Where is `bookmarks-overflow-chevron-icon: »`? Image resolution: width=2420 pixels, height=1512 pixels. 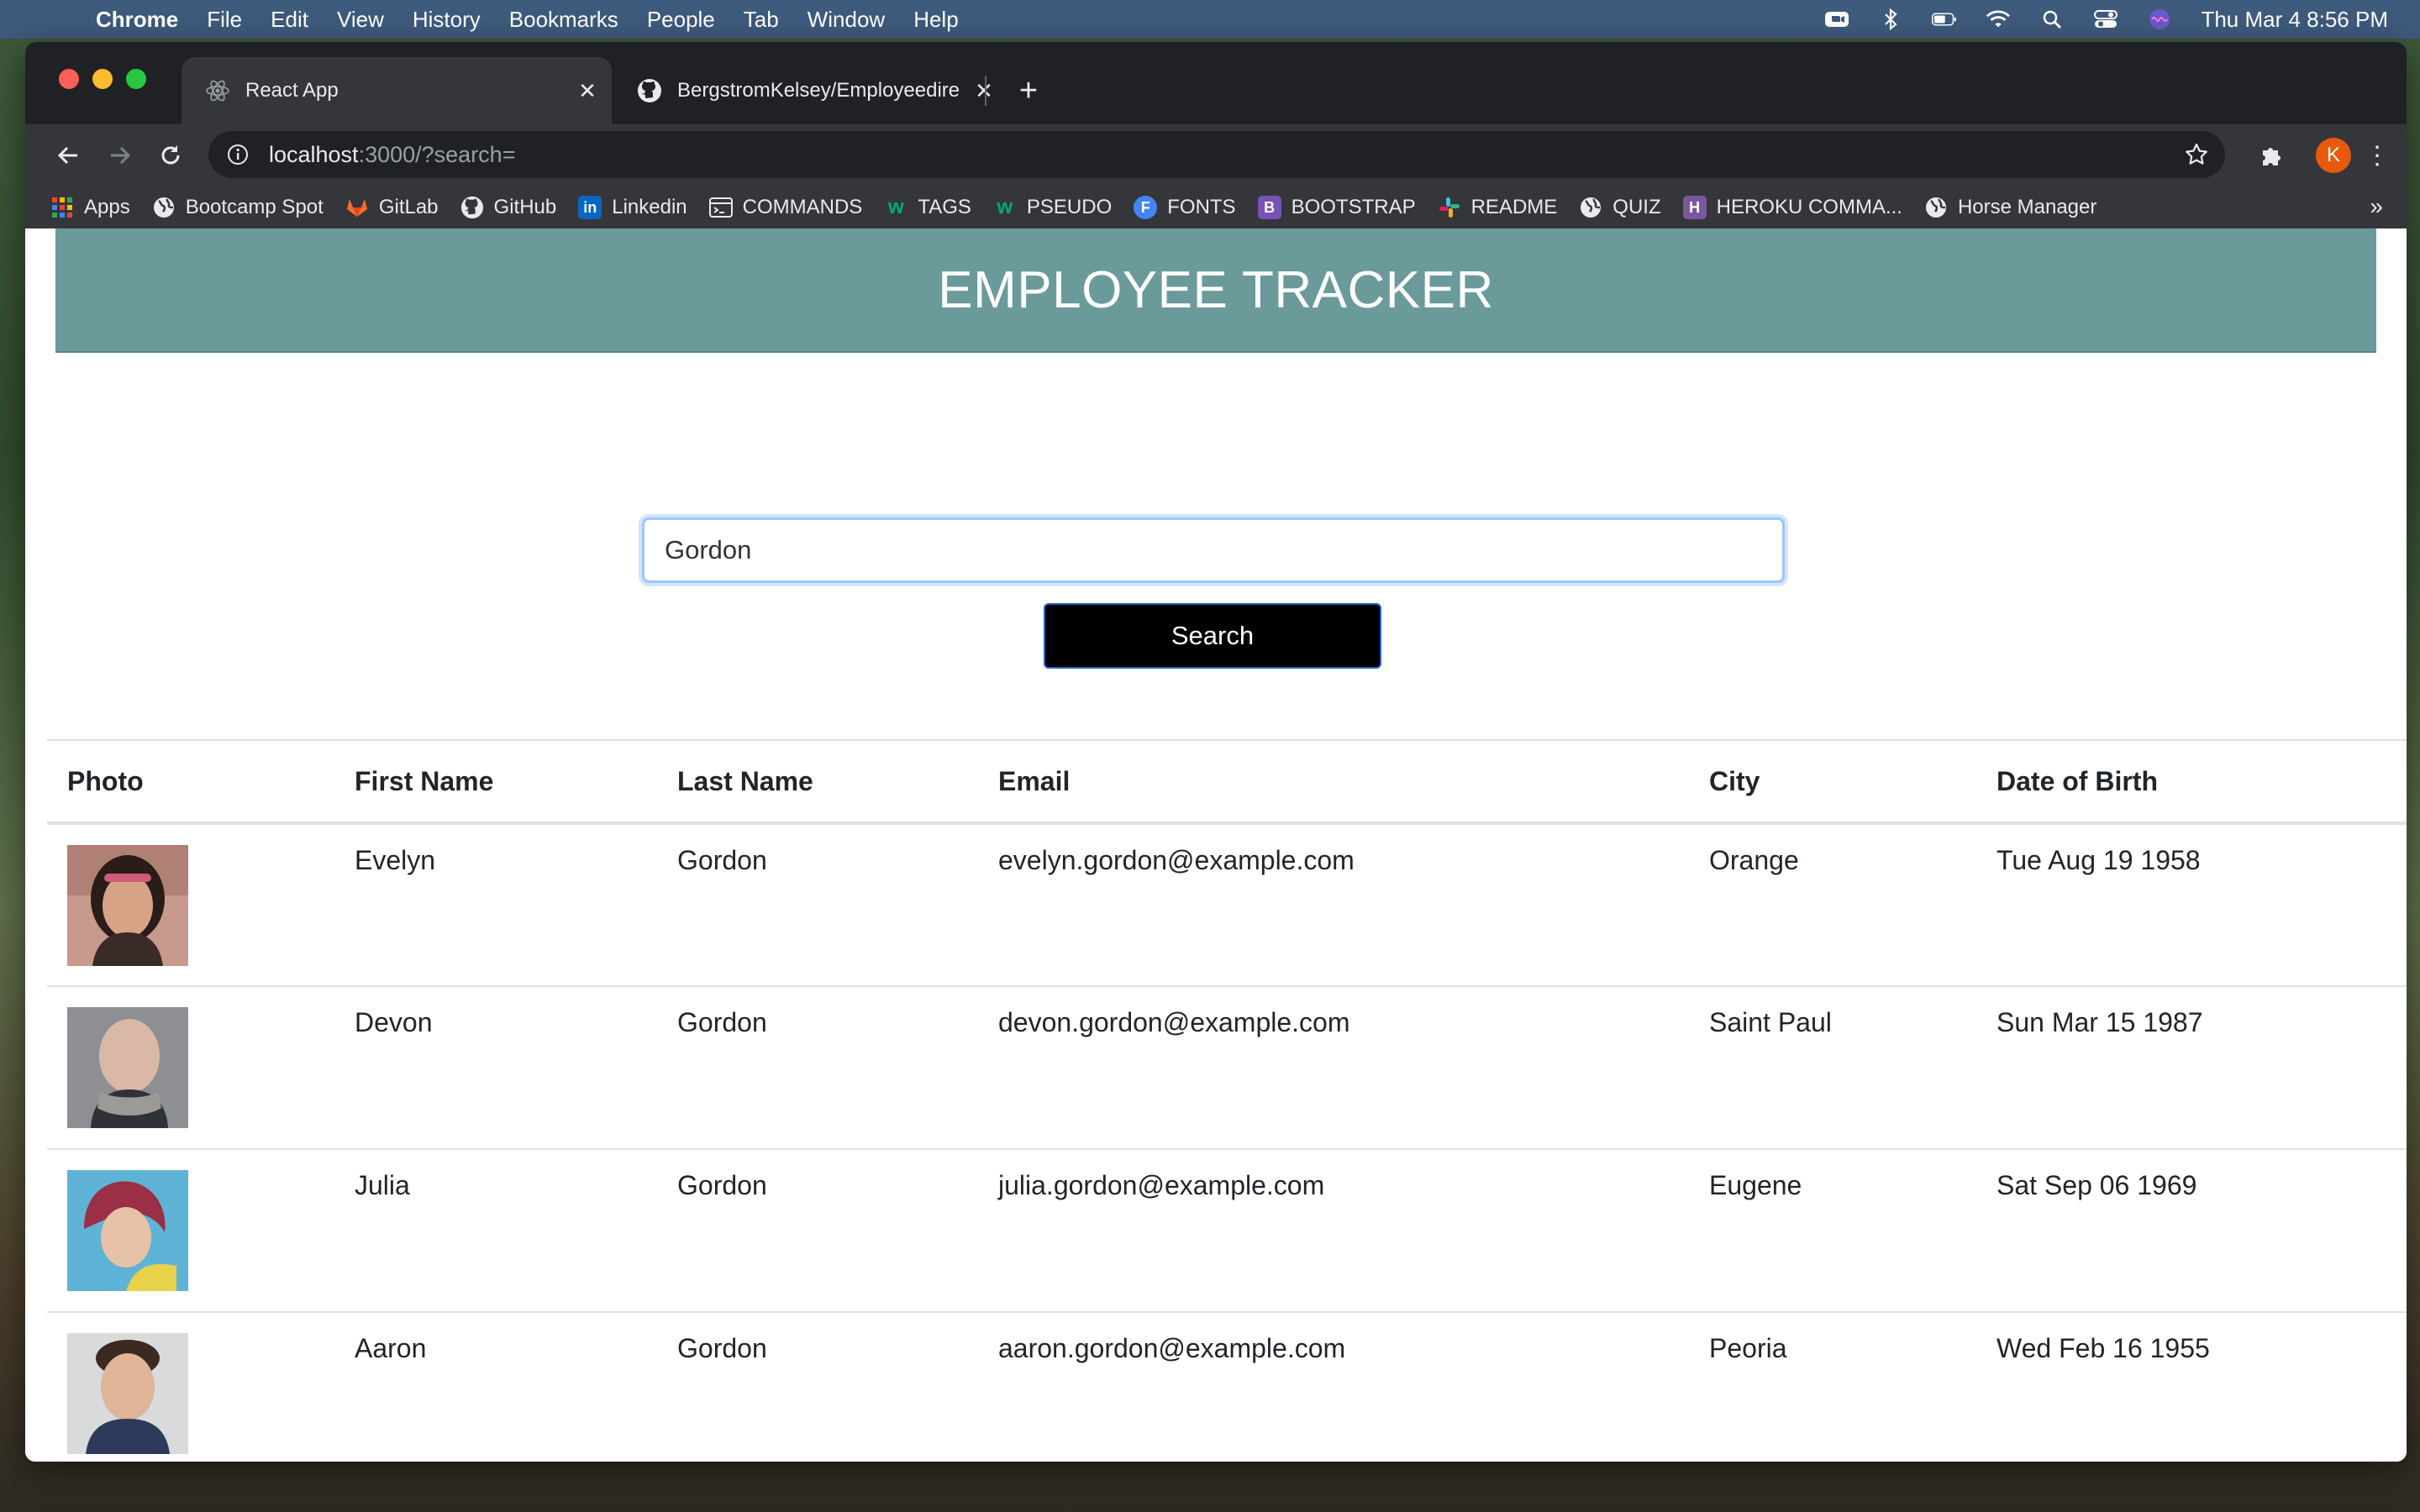
bookmarks-overflow-chevron-icon: » is located at coordinates (2376, 206).